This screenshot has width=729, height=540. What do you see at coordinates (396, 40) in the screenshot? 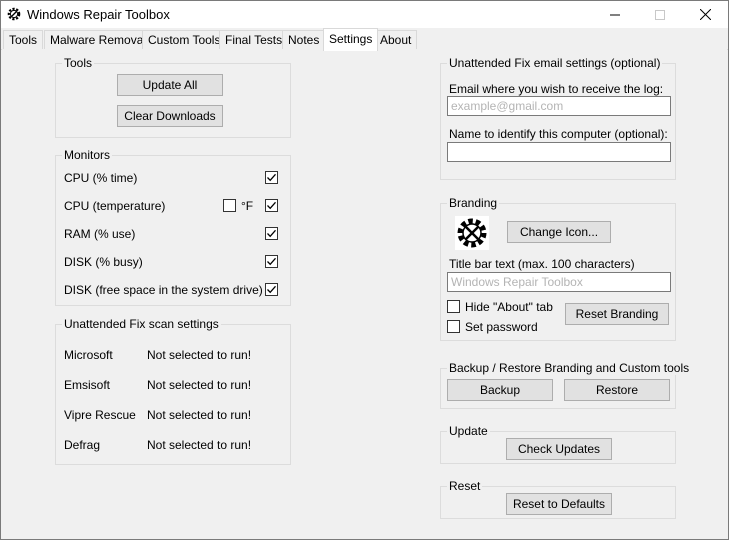
I see `tab-about: About` at bounding box center [396, 40].